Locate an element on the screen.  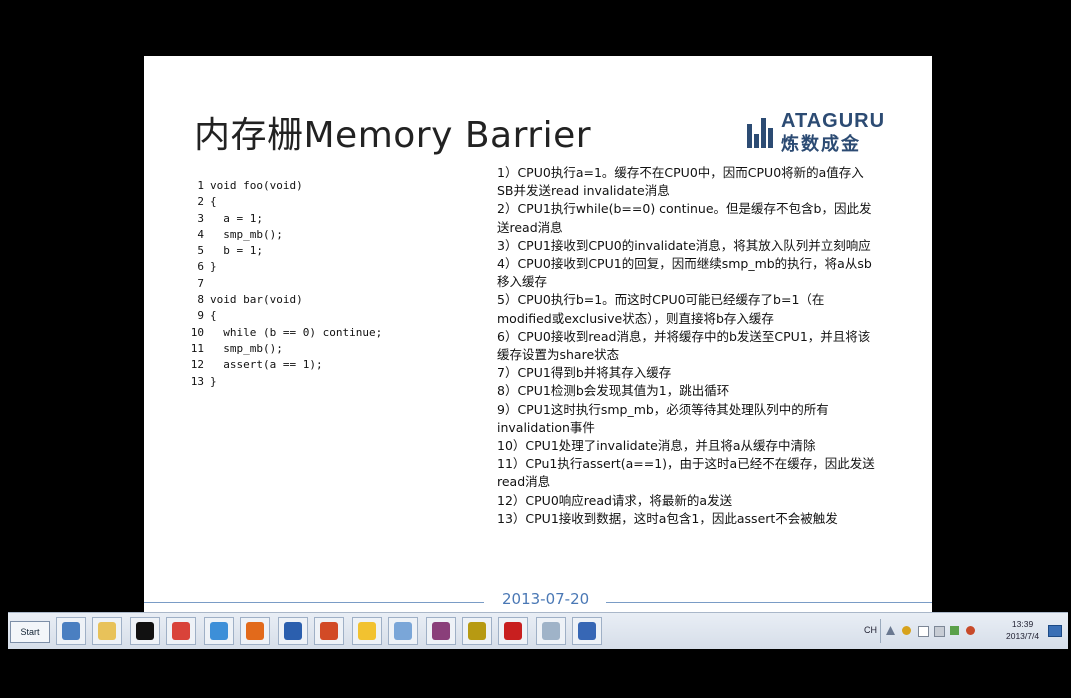
remote-desktop-icon is located at coordinates (587, 631).